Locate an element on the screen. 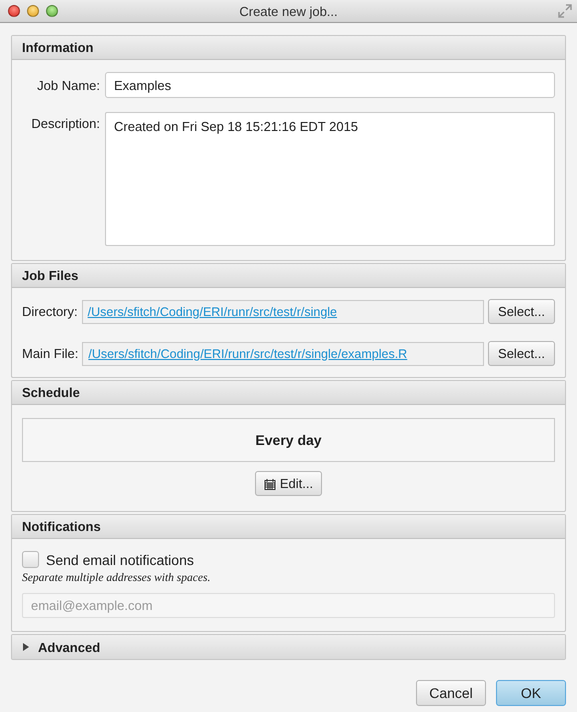 The image size is (577, 712). fullscreen-icon is located at coordinates (565, 11).